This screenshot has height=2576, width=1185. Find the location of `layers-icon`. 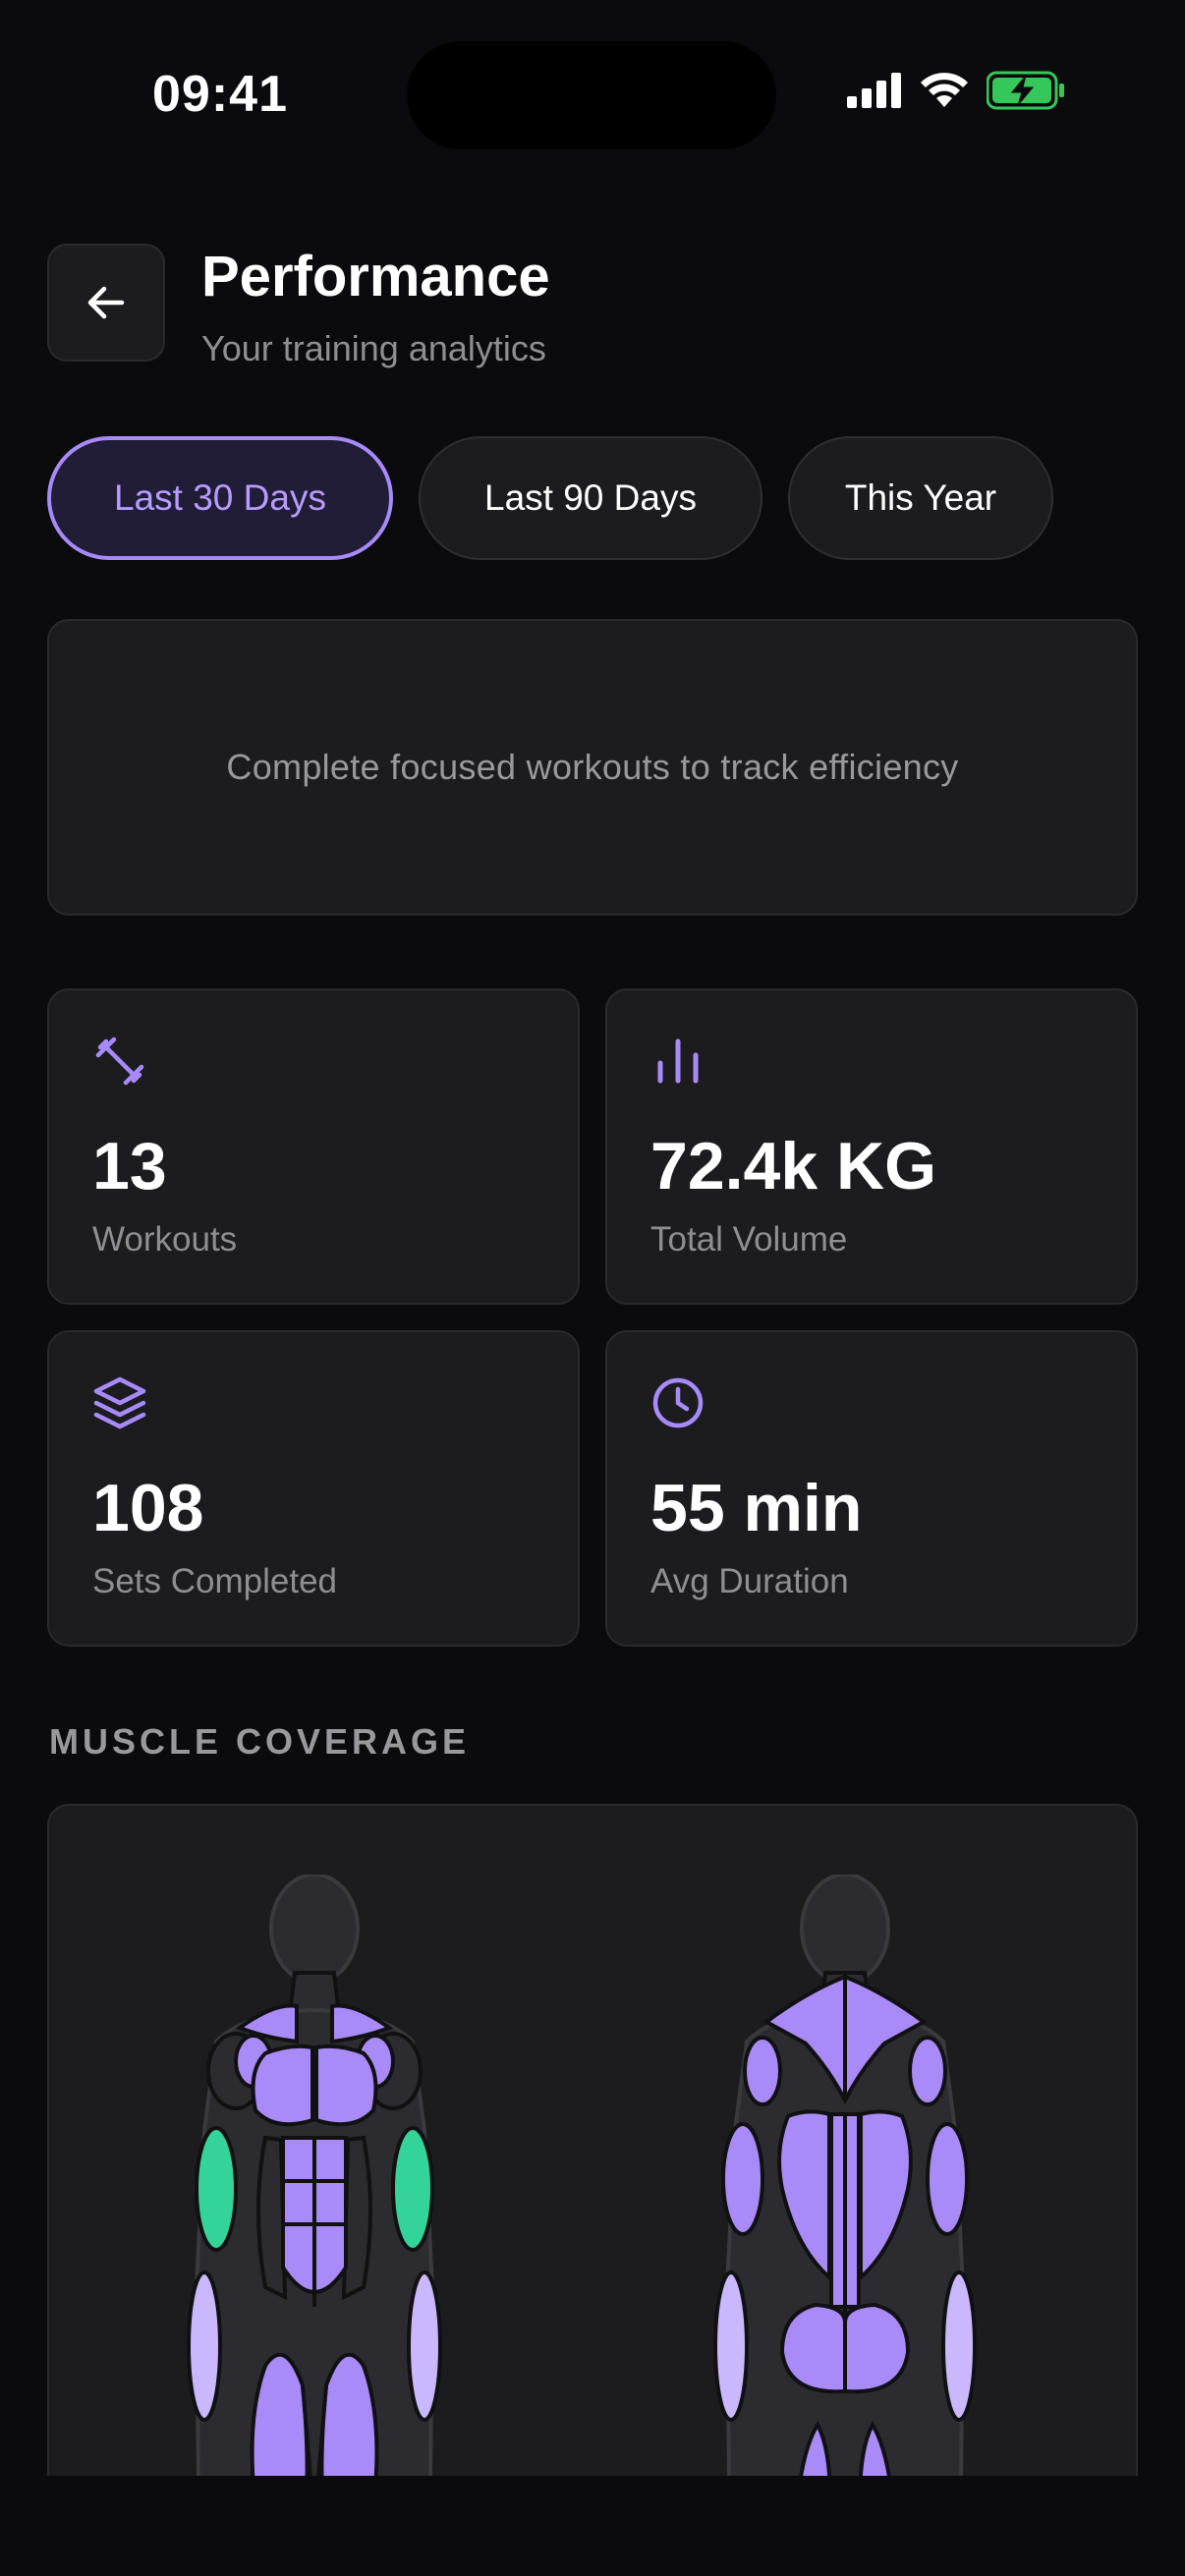

layers-icon is located at coordinates (120, 1402).